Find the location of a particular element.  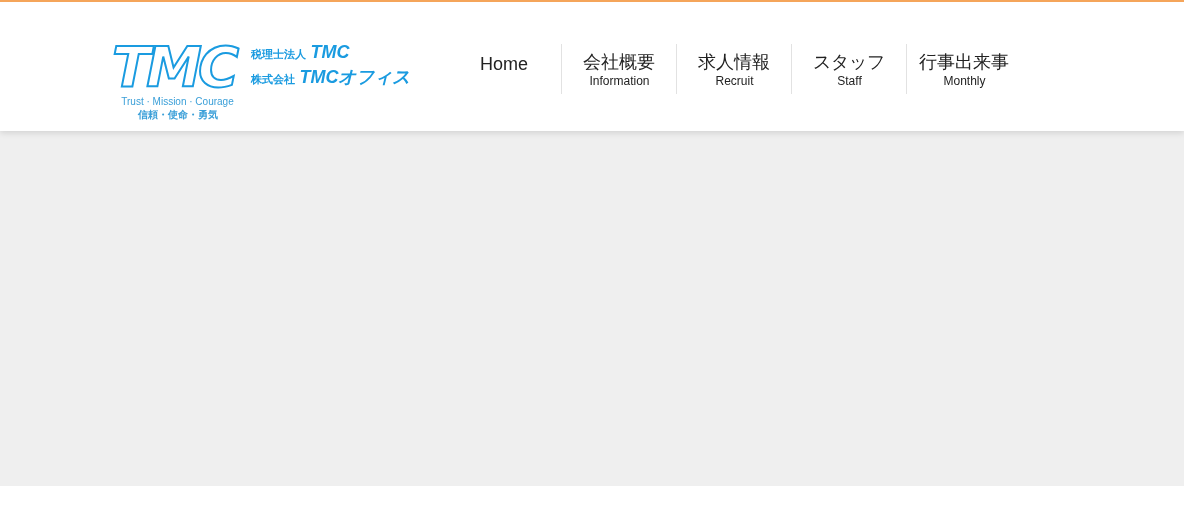

nav-link: 行事出来事 Monthly is located at coordinates (964, 69).